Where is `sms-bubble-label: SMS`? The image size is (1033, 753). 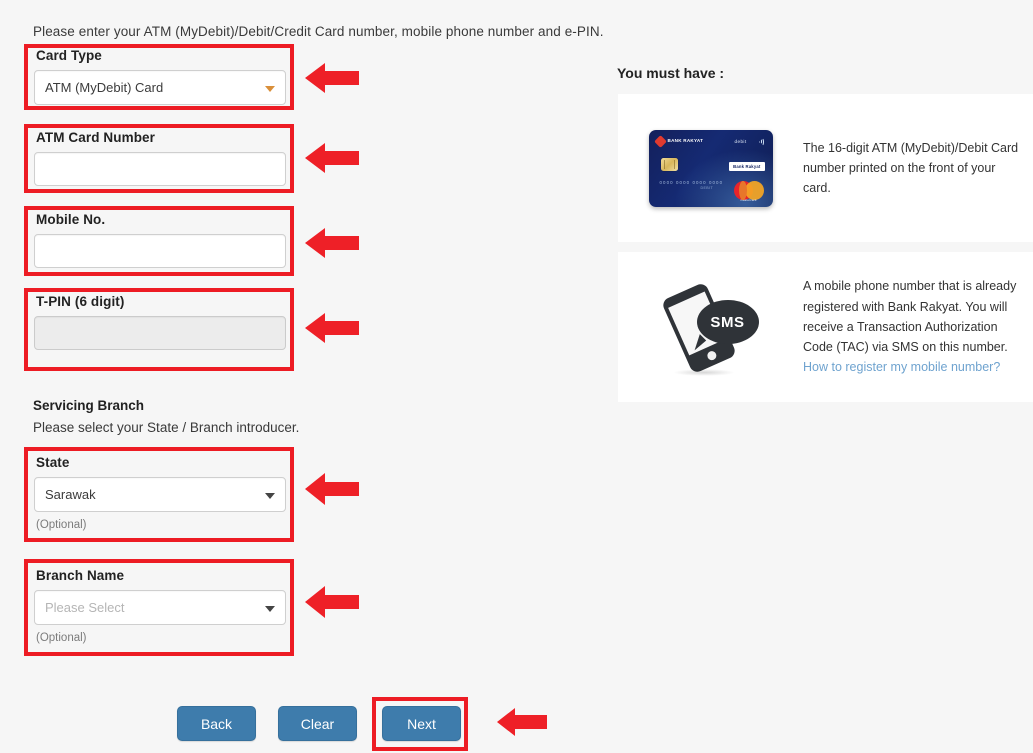
sms-bubble-label: SMS is located at coordinates (727, 322).